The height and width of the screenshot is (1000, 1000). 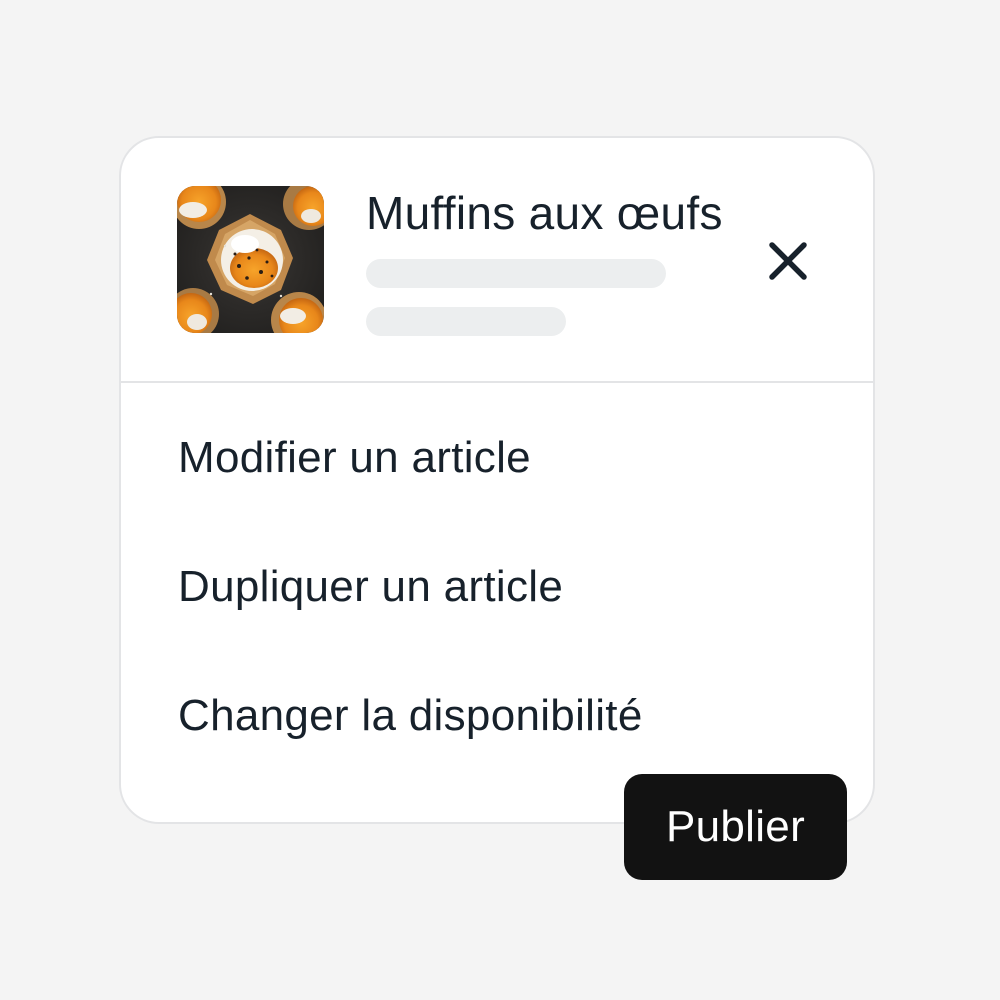 I want to click on close-icon, so click(x=788, y=261).